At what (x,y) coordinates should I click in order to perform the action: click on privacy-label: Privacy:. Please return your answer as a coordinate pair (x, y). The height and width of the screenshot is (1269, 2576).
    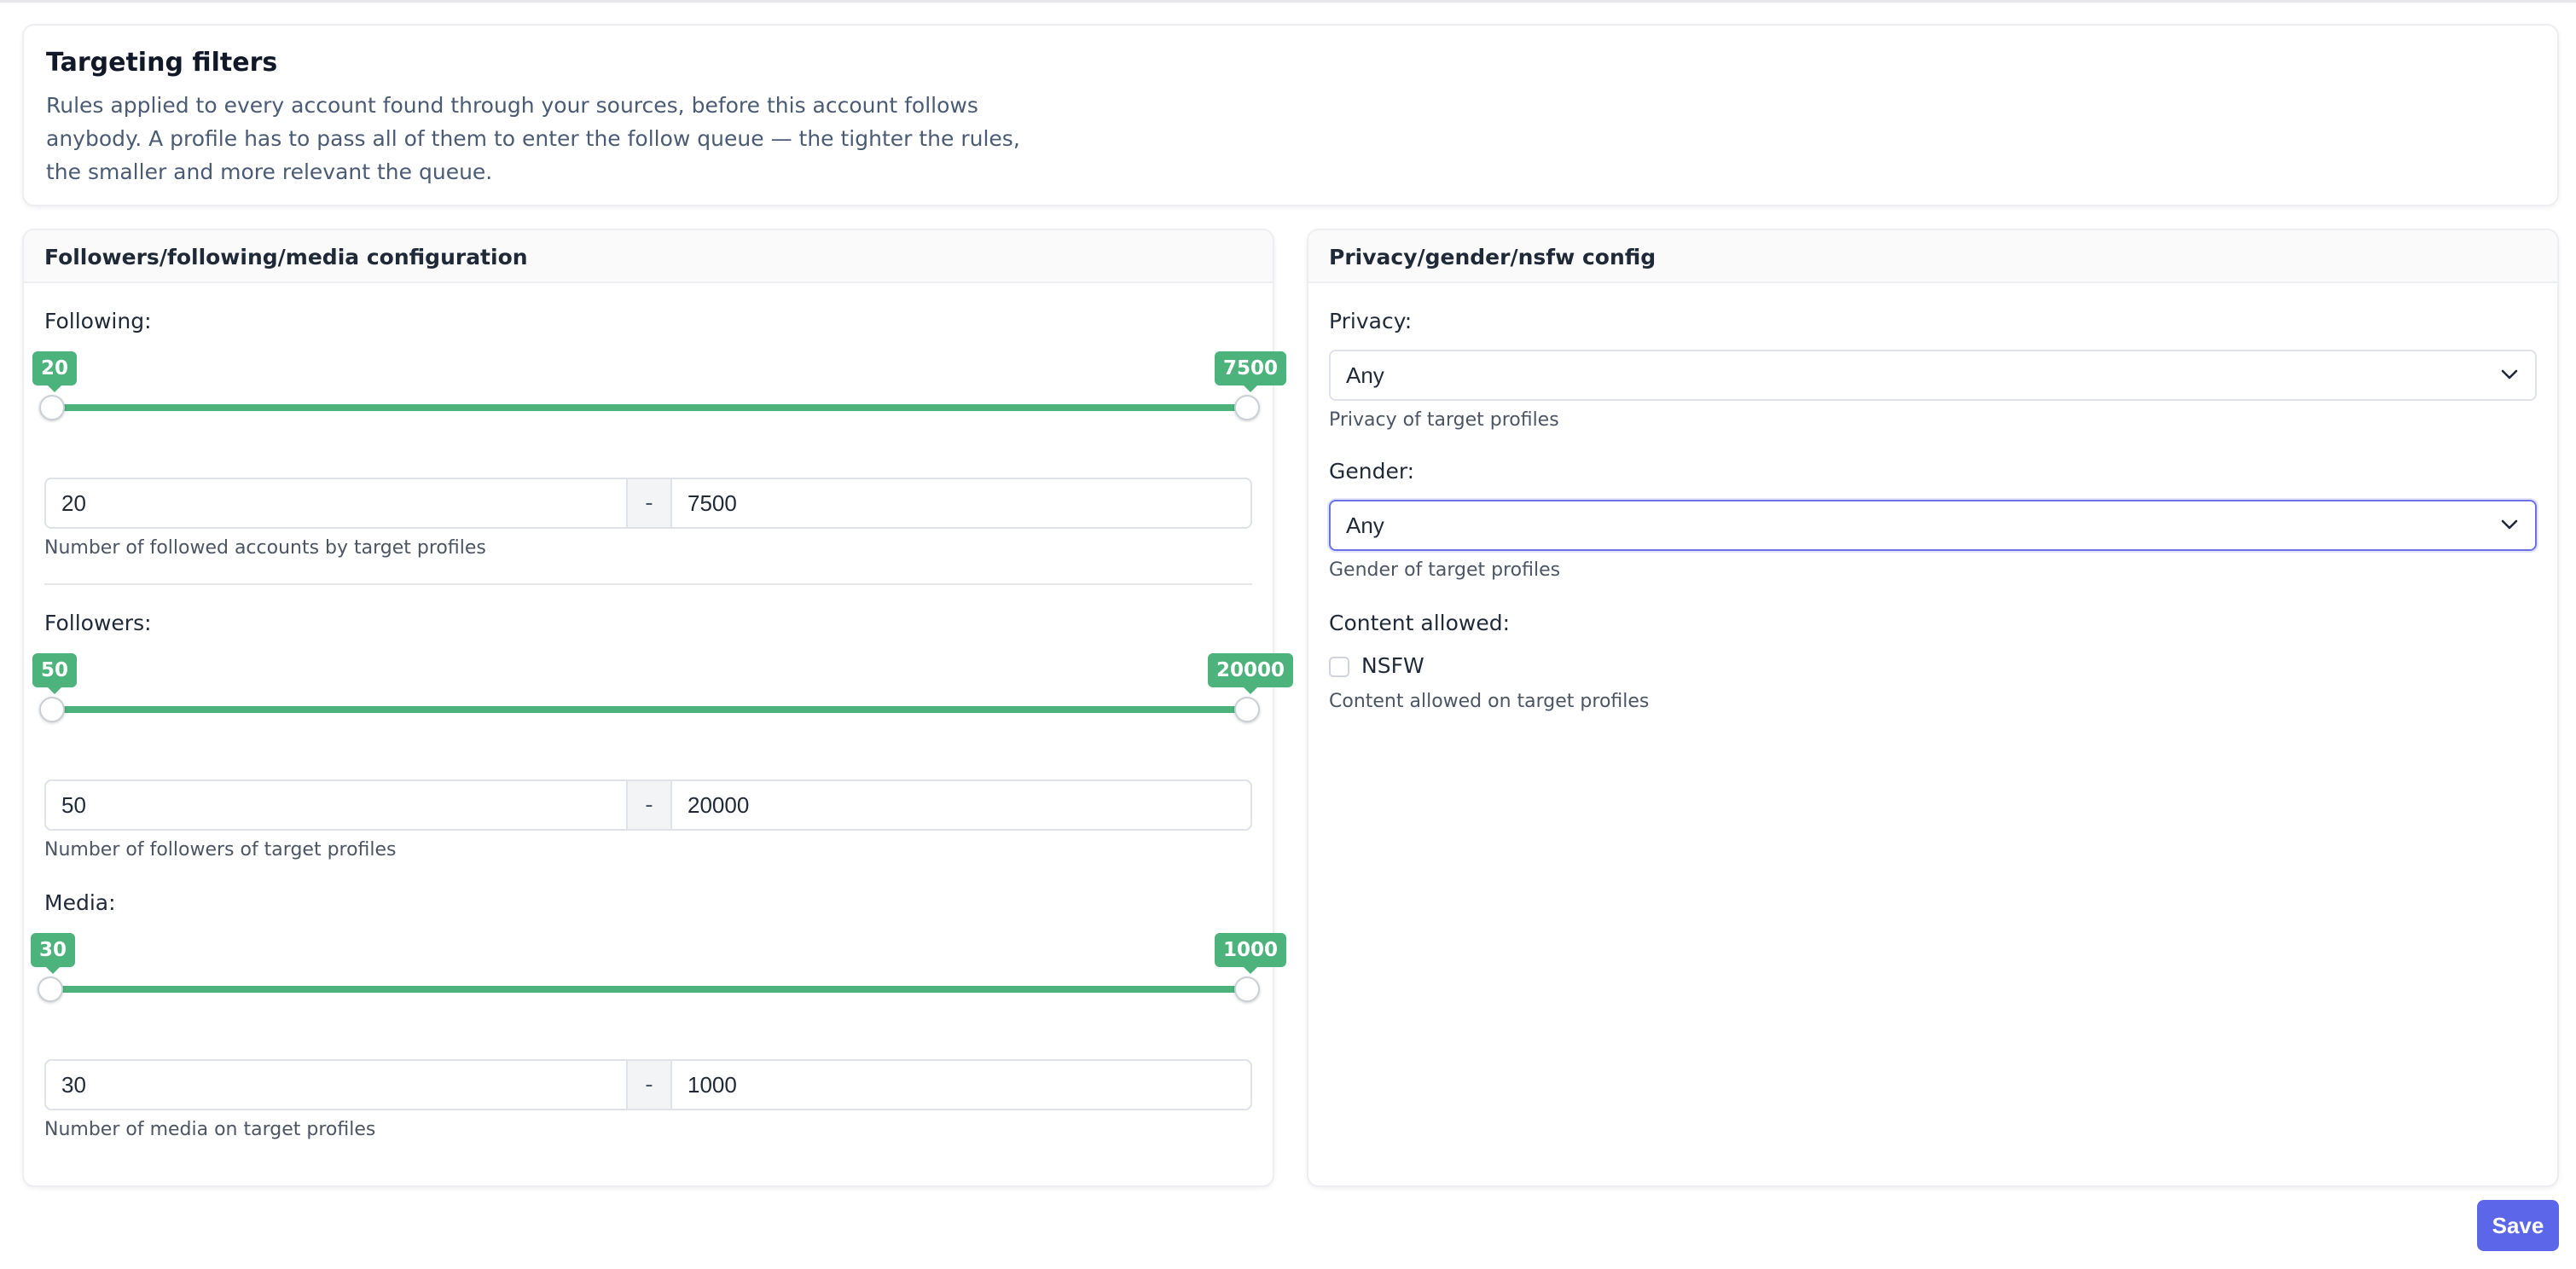
    Looking at the image, I should click on (1371, 321).